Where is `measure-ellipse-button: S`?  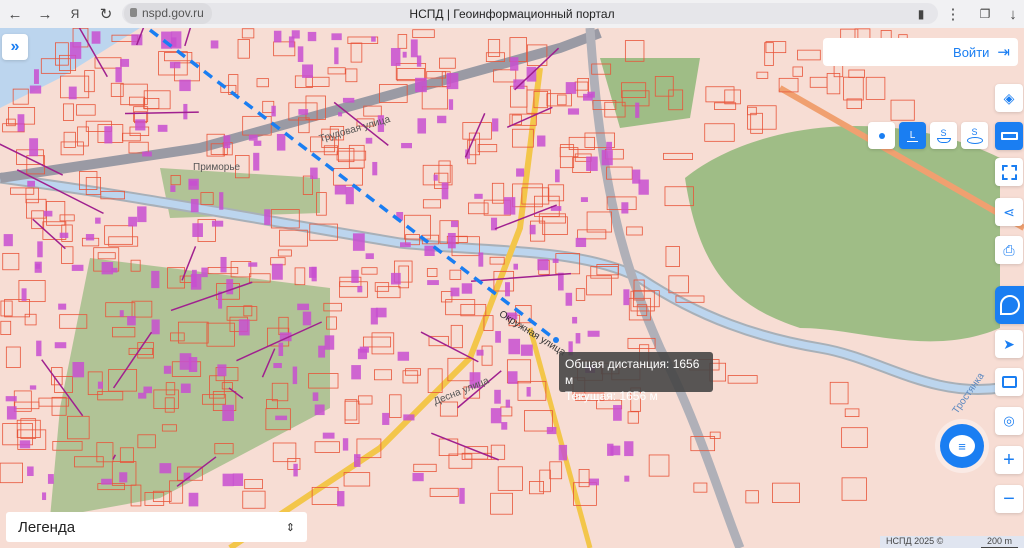 measure-ellipse-button: S is located at coordinates (974, 135).